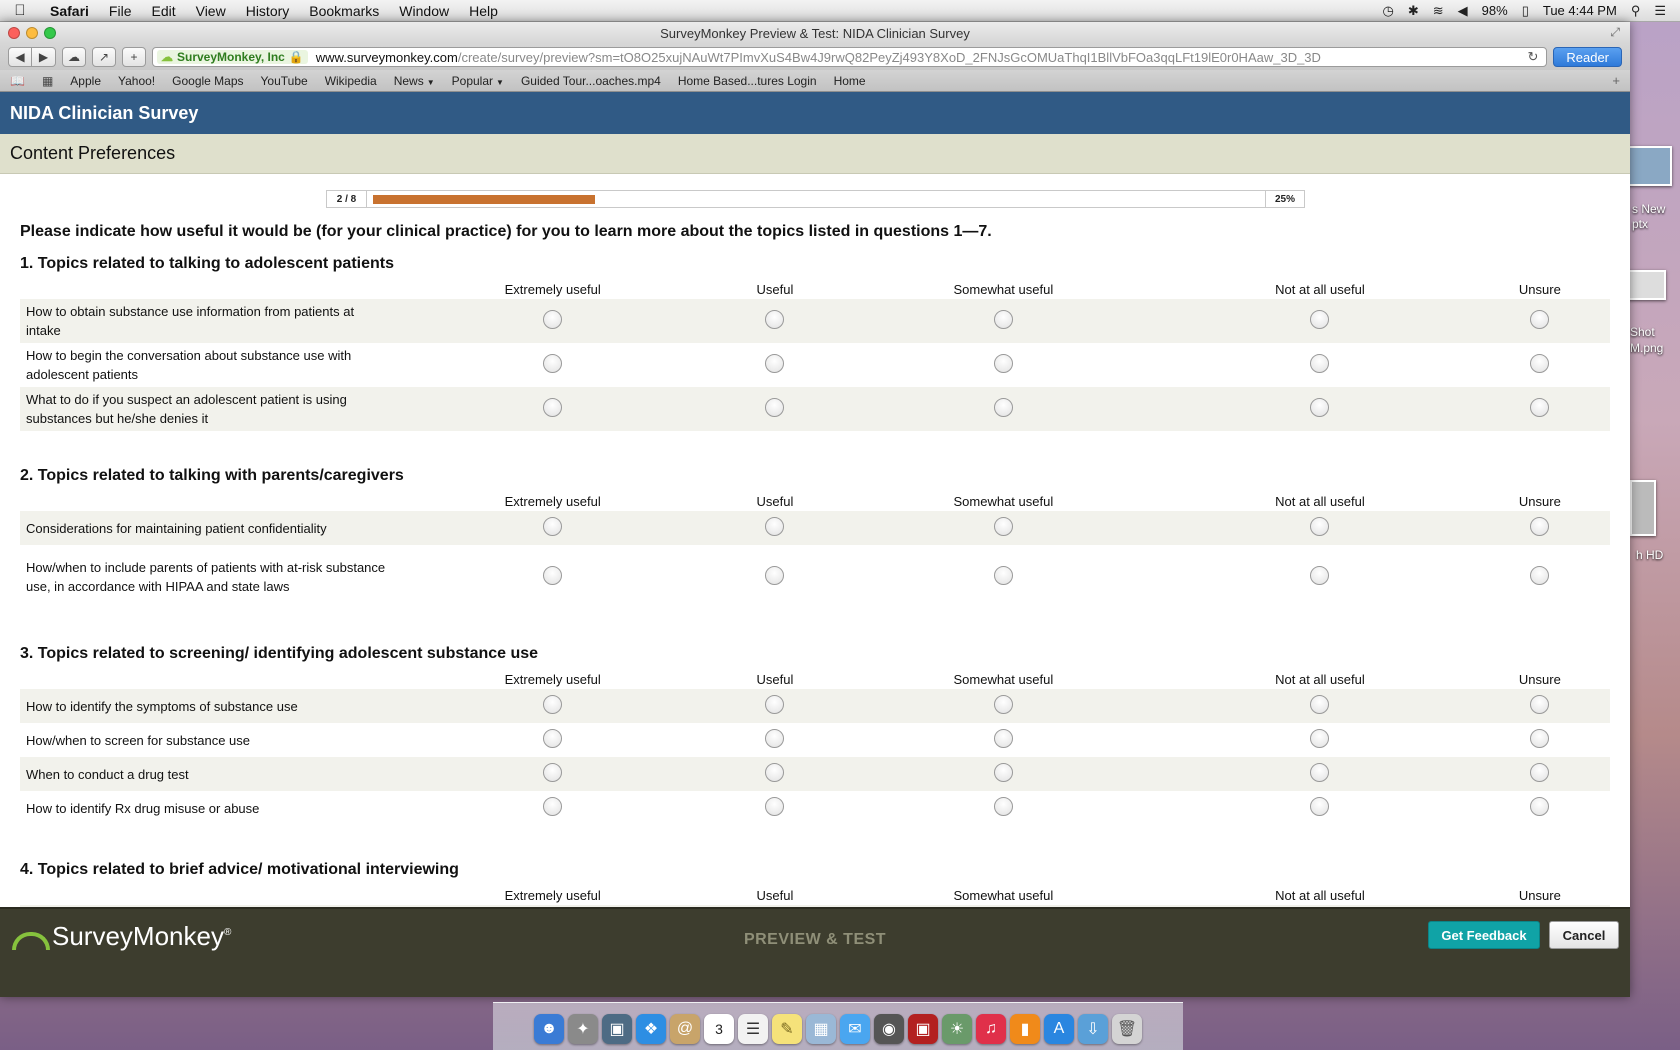 This screenshot has width=1680, height=1050. What do you see at coordinates (1660, 11) in the screenshot?
I see `notification-center-icon: ☰` at bounding box center [1660, 11].